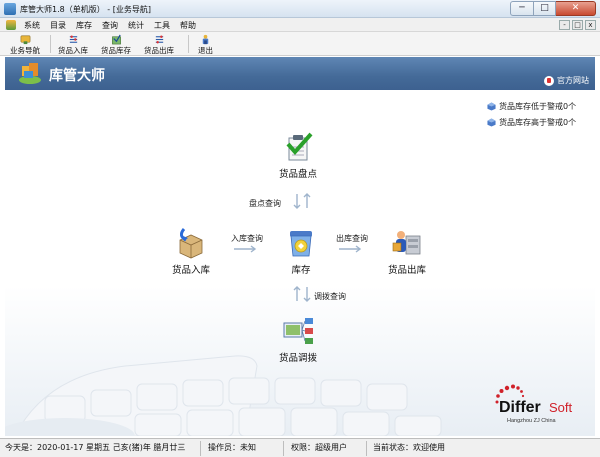 This screenshot has width=600, height=457. Describe the element at coordinates (11, 25) in the screenshot. I see `document-icon` at that location.